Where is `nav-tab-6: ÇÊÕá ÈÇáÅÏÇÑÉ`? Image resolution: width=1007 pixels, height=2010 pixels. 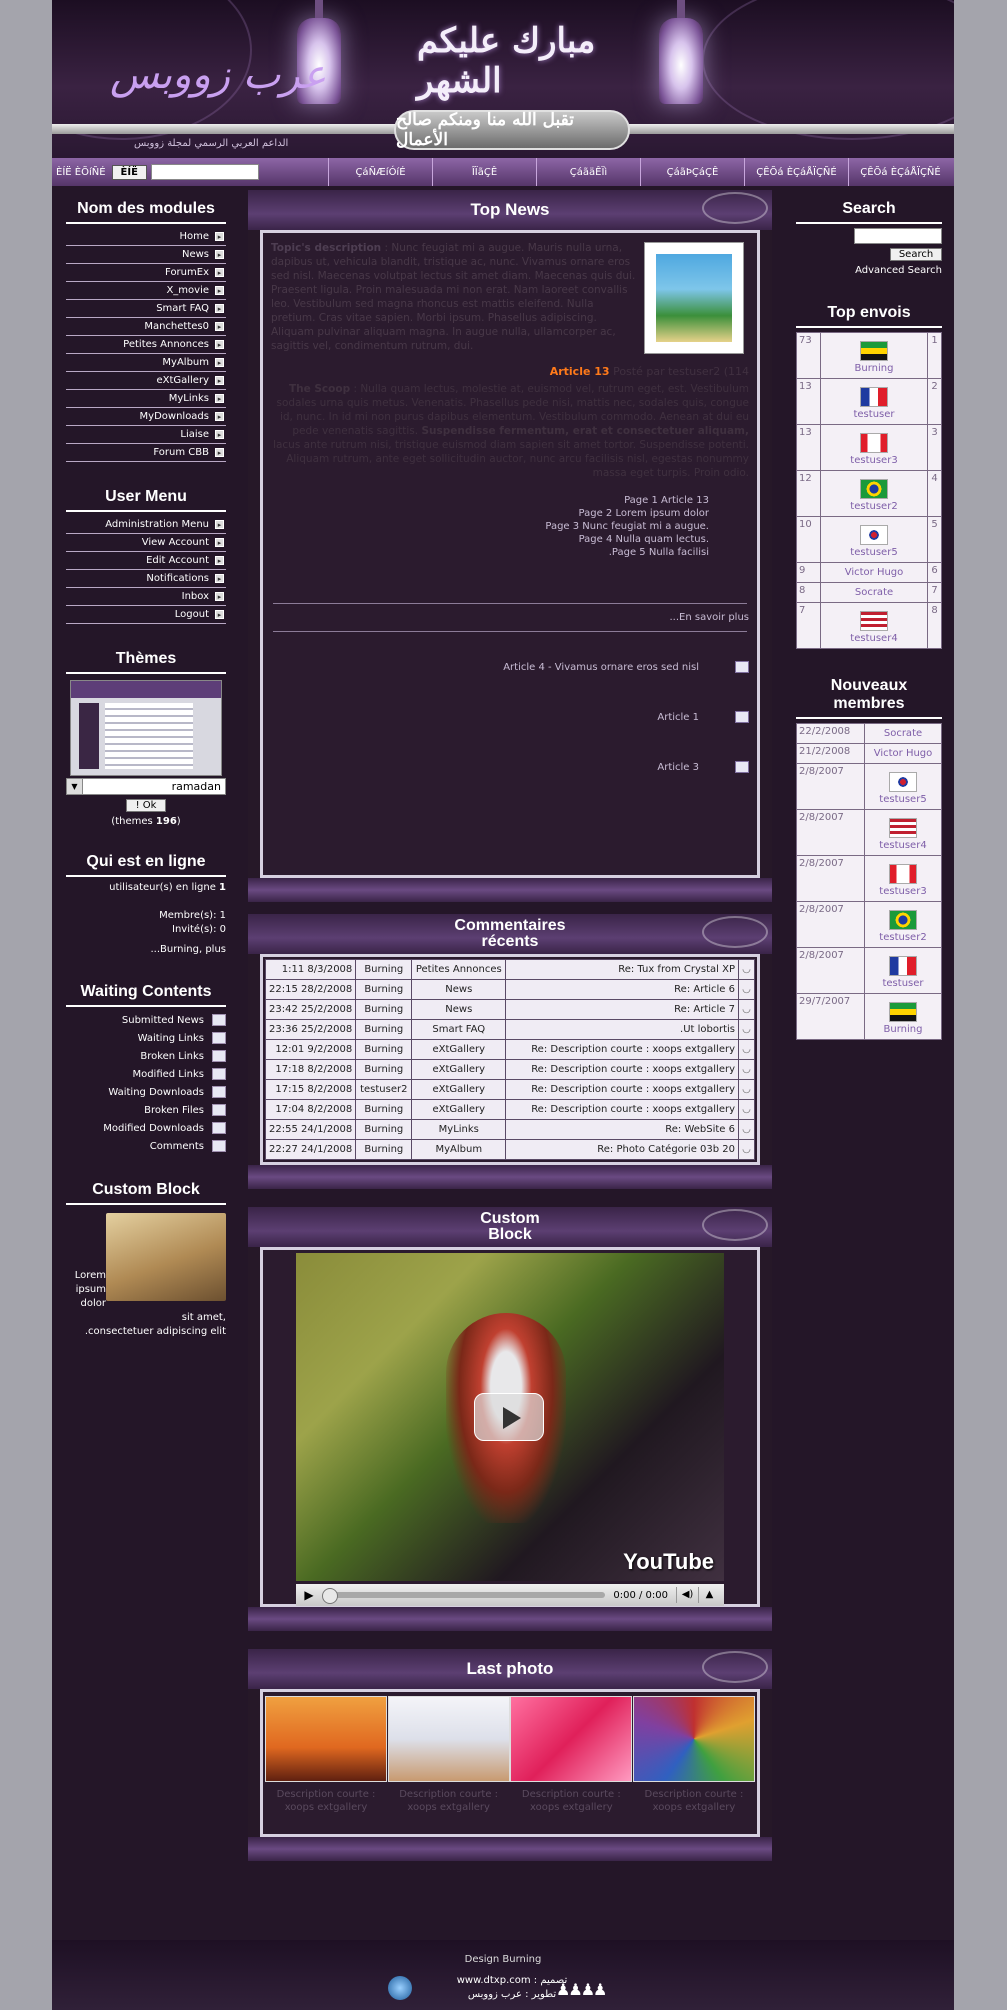 nav-tab-6: ÇÊÕá ÈÇáÅÏÇÑÉ is located at coordinates (900, 172).